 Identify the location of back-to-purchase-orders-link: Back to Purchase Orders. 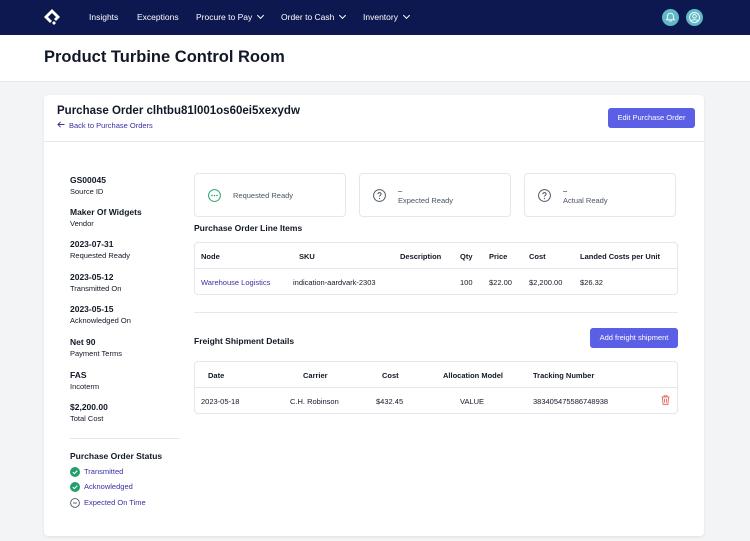
(105, 125).